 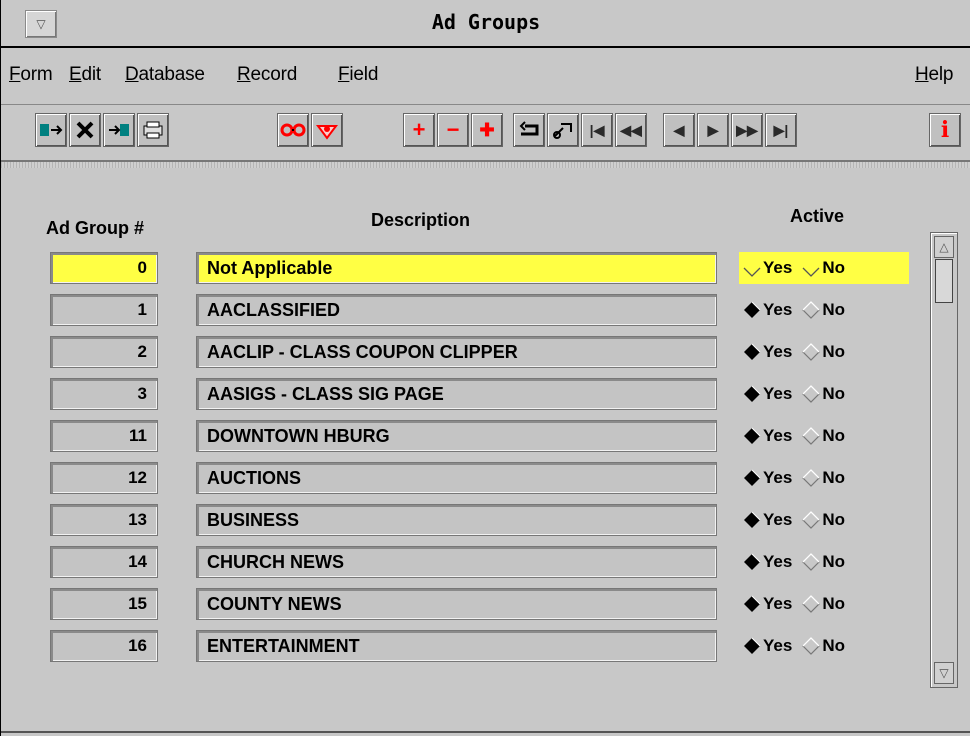 I want to click on add-record-button: +, so click(x=419, y=130).